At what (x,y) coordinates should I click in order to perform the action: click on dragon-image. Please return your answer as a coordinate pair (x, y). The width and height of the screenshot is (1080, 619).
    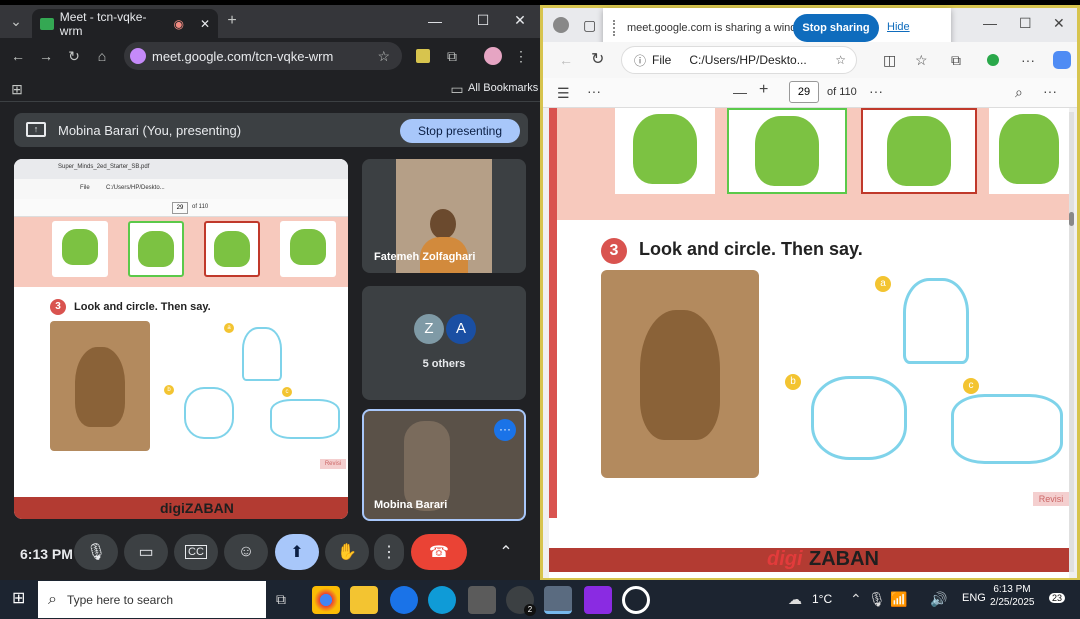
    Looking at the image, I should click on (308, 249).